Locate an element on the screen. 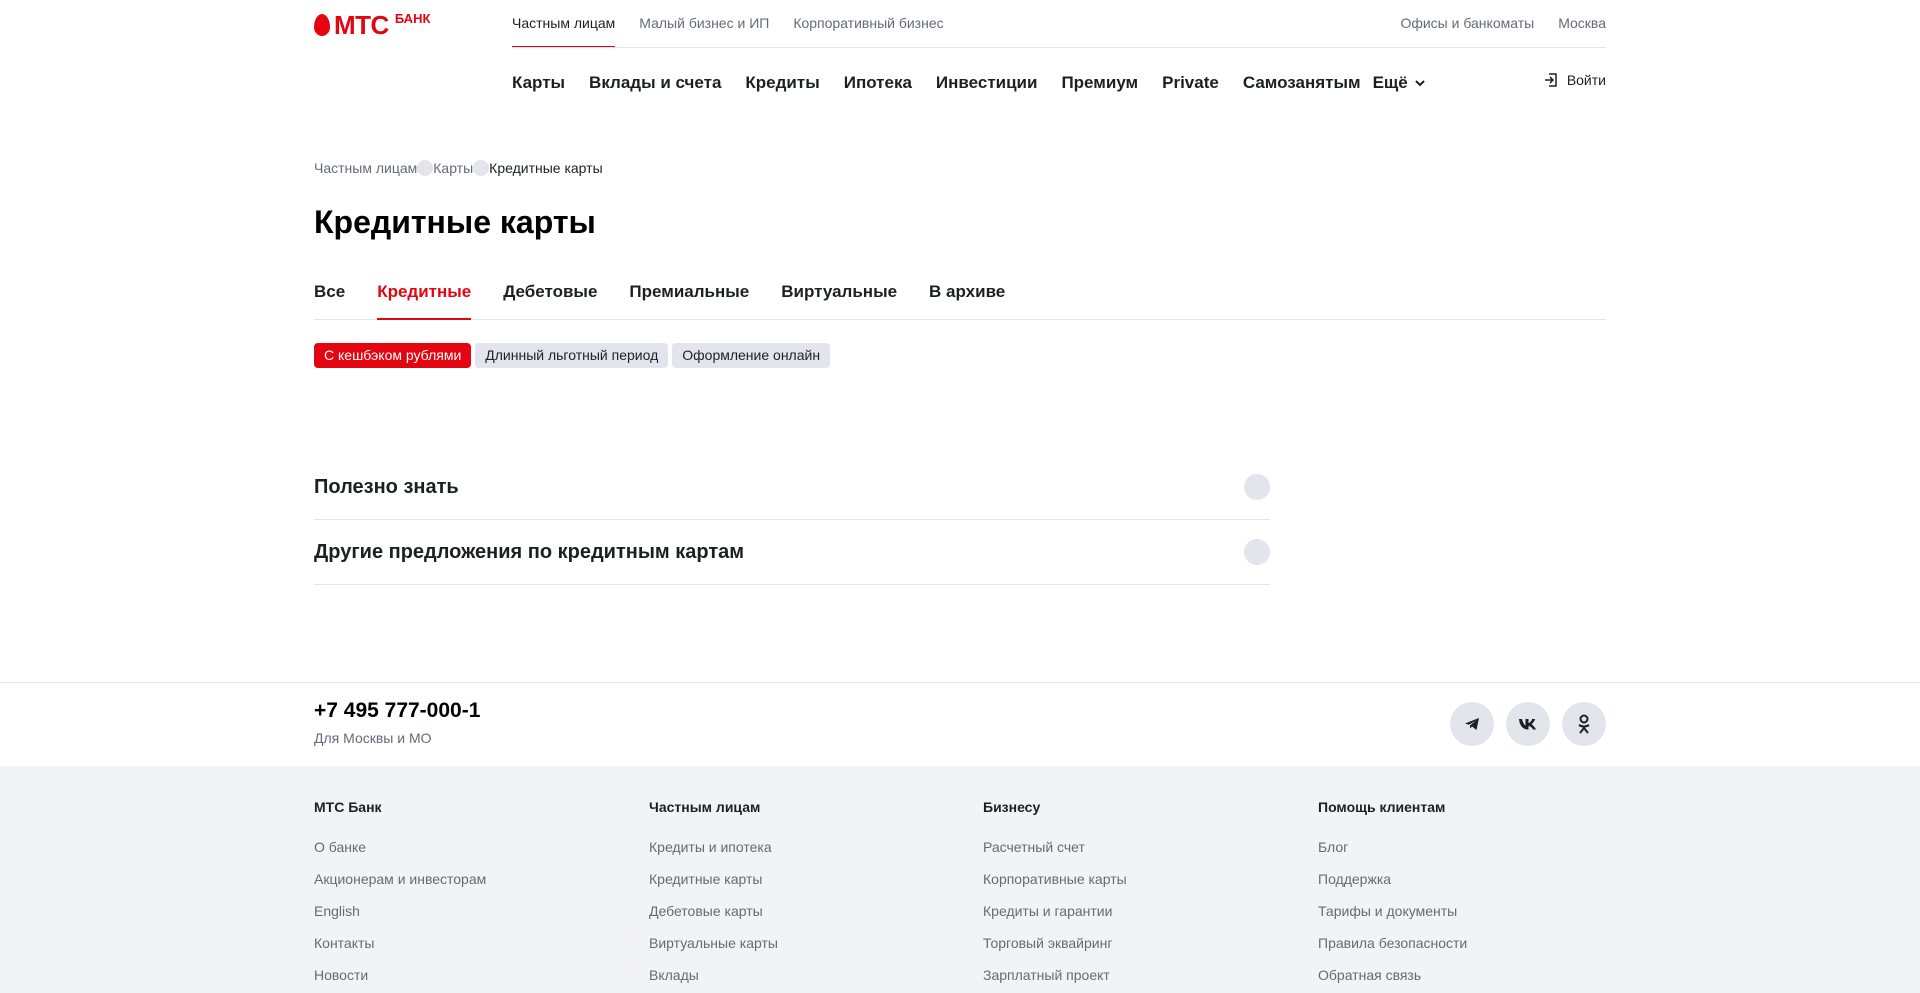 Image resolution: width=1920 pixels, height=993 pixels. accordion-title: Другие предложения по кредитным картам is located at coordinates (529, 551).